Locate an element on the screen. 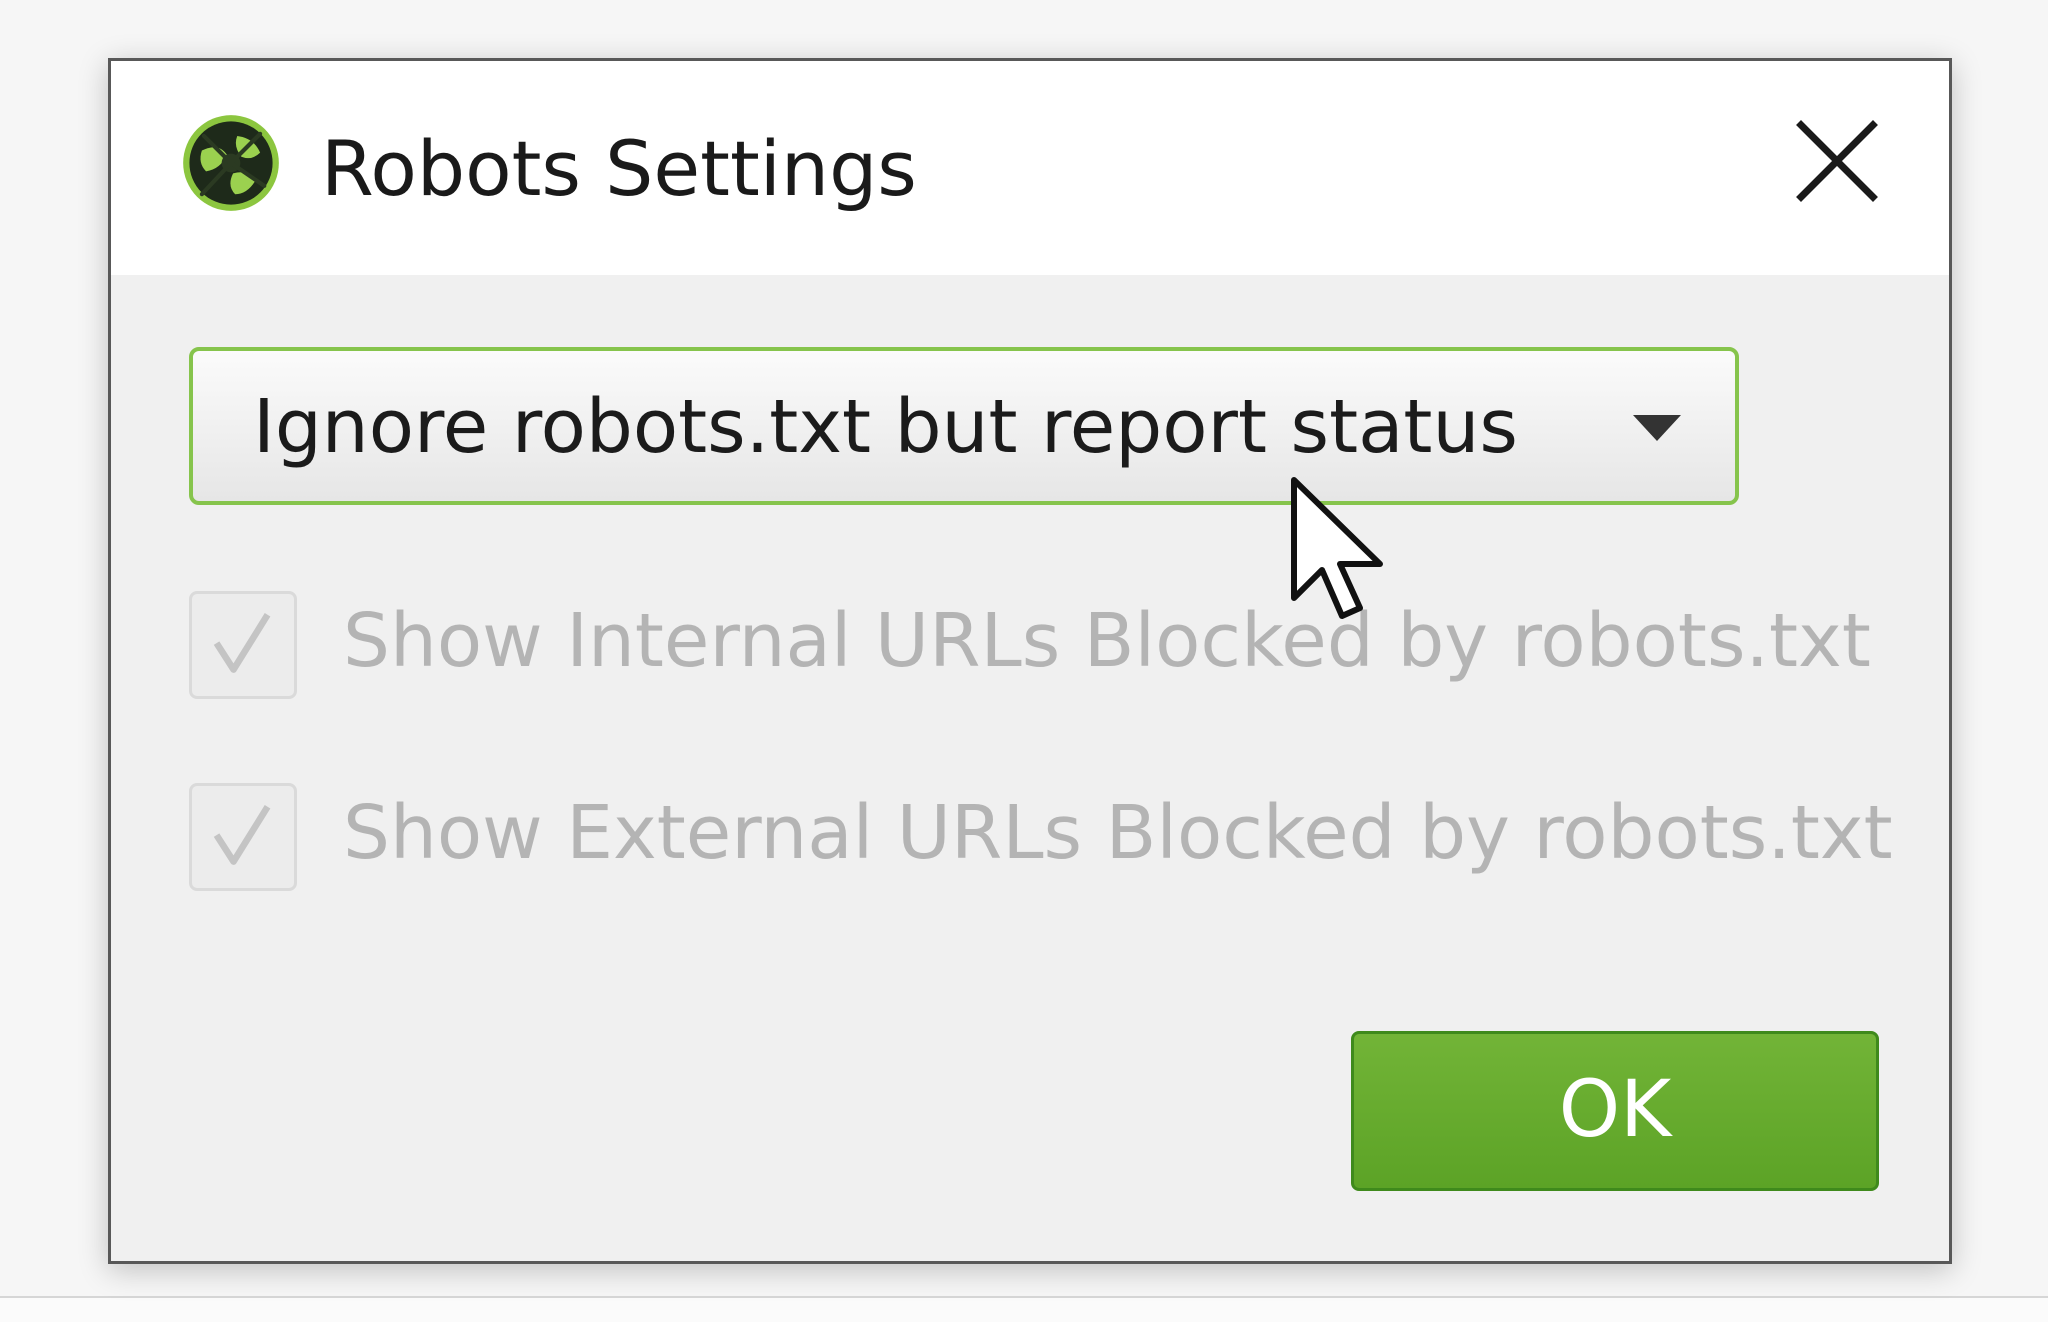 Image resolution: width=2048 pixels, height=1322 pixels. robots-mode-select: Ignore robots.txt but report status is located at coordinates (964, 426).